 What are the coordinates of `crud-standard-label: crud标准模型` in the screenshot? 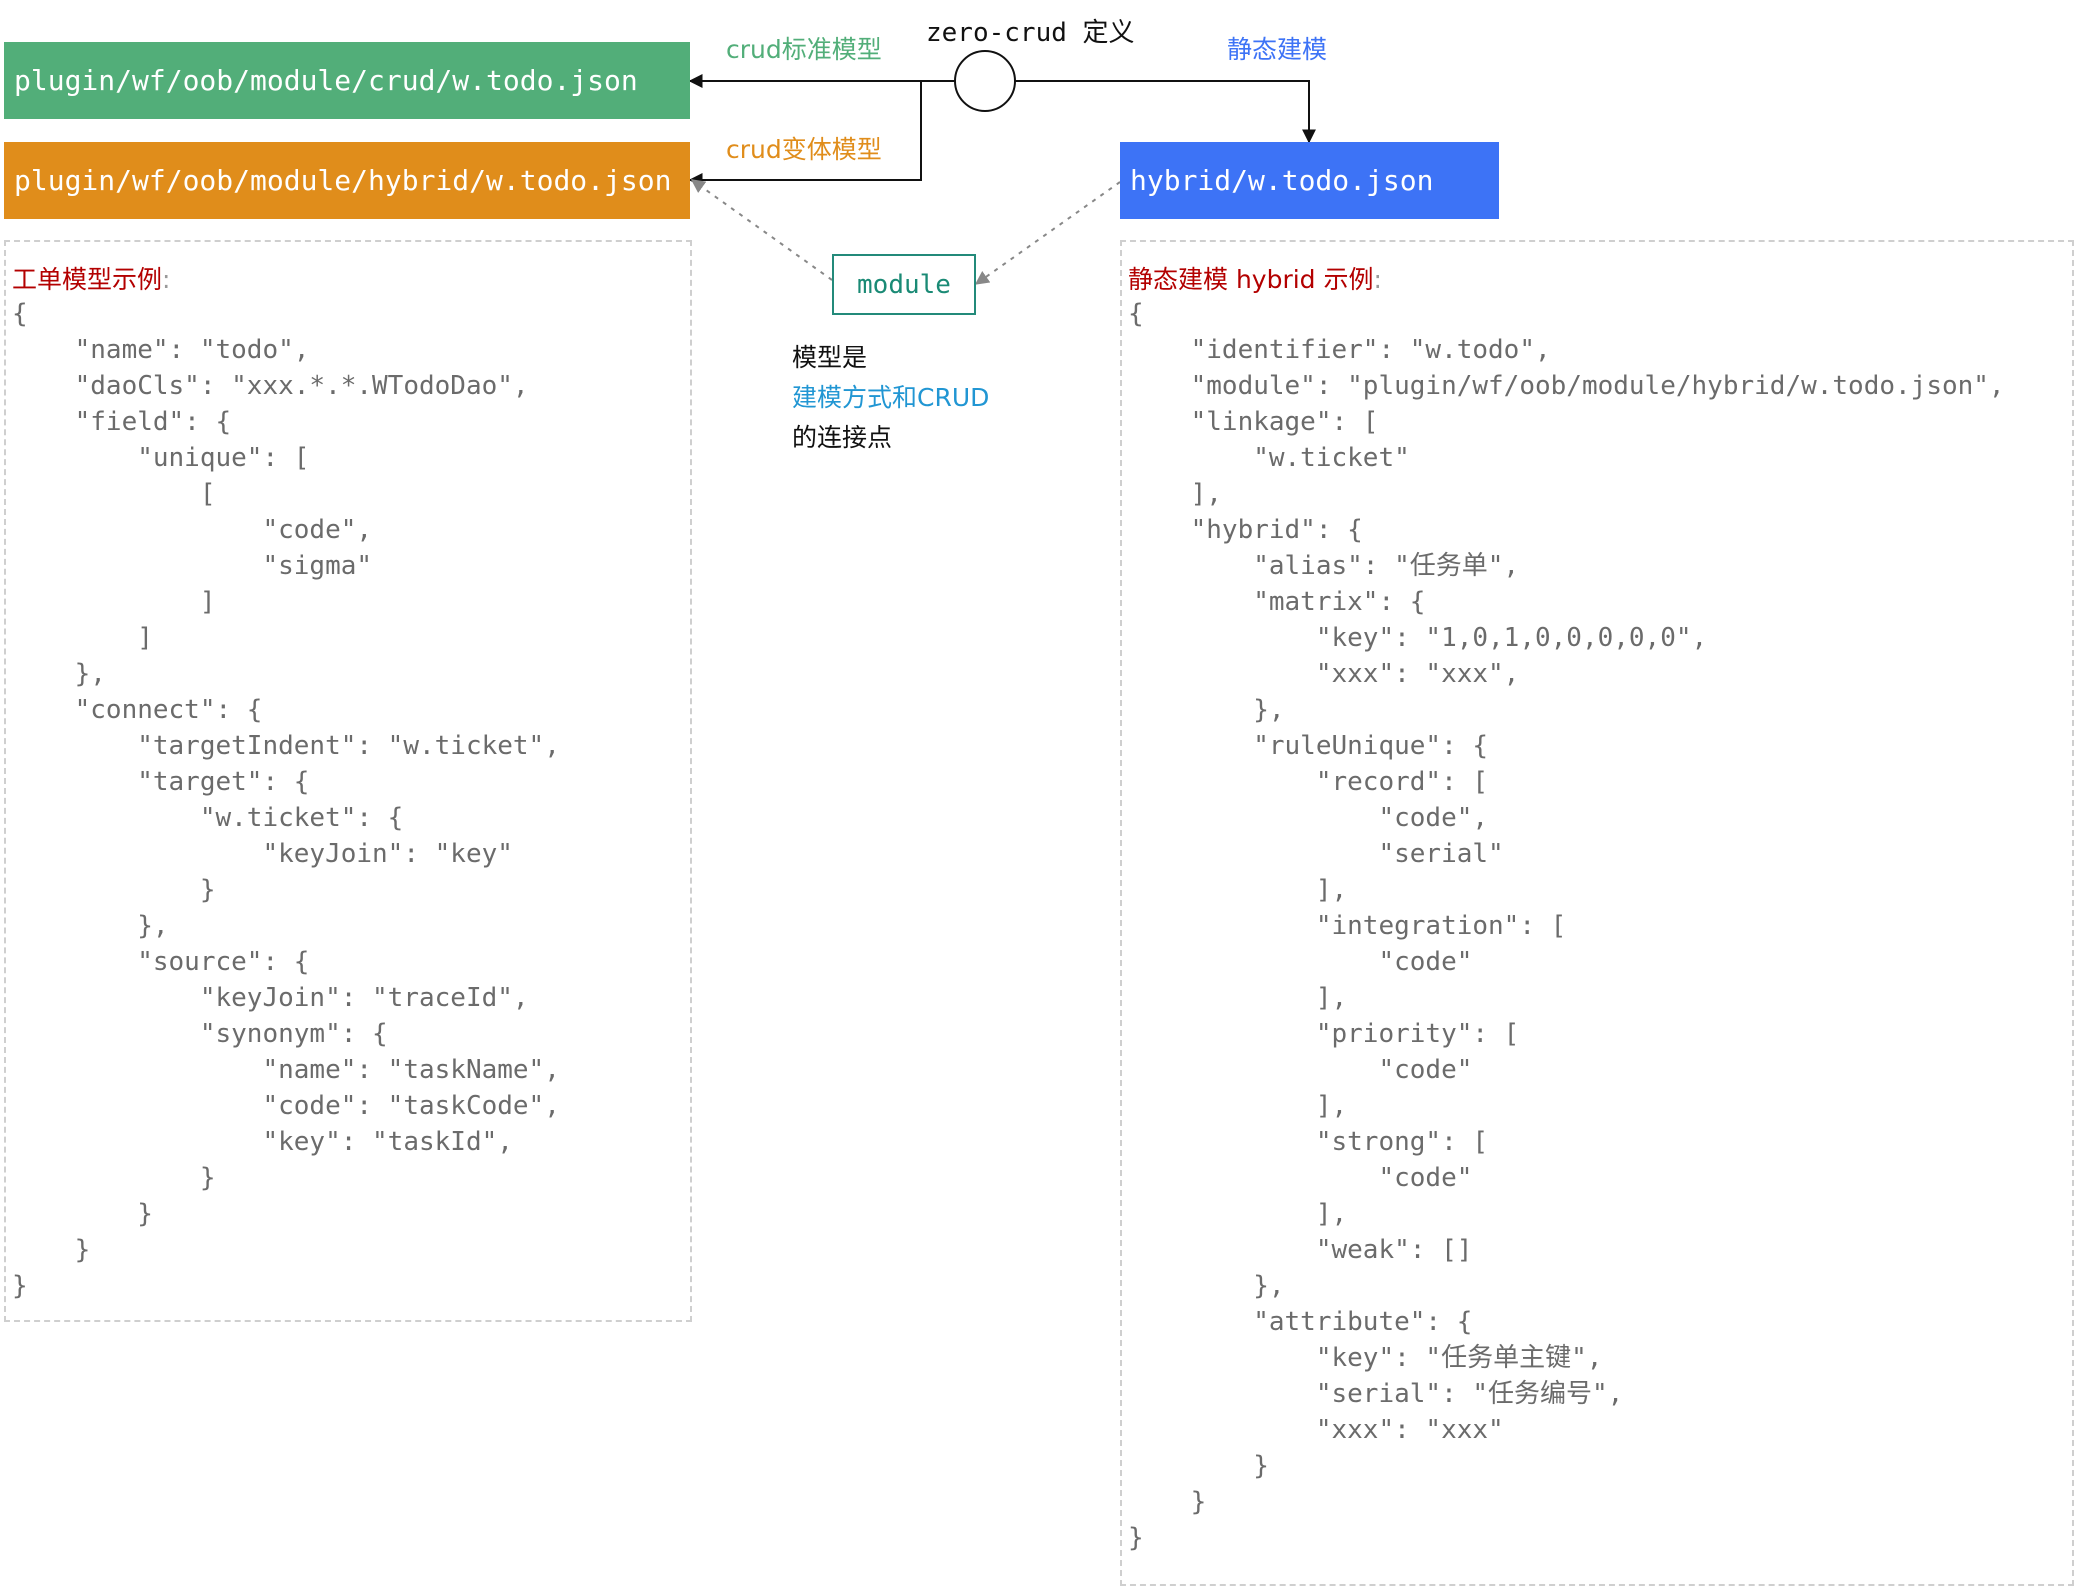 It's located at (804, 49).